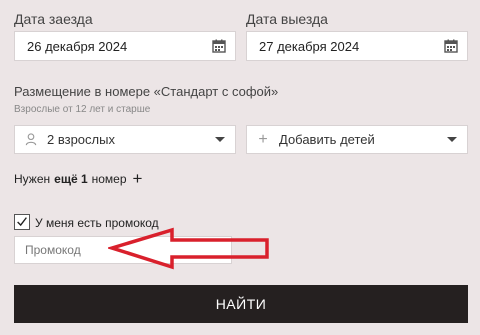 The width and height of the screenshot is (480, 335). I want to click on checkout-date-field: 27 декабря 2024, so click(357, 46).